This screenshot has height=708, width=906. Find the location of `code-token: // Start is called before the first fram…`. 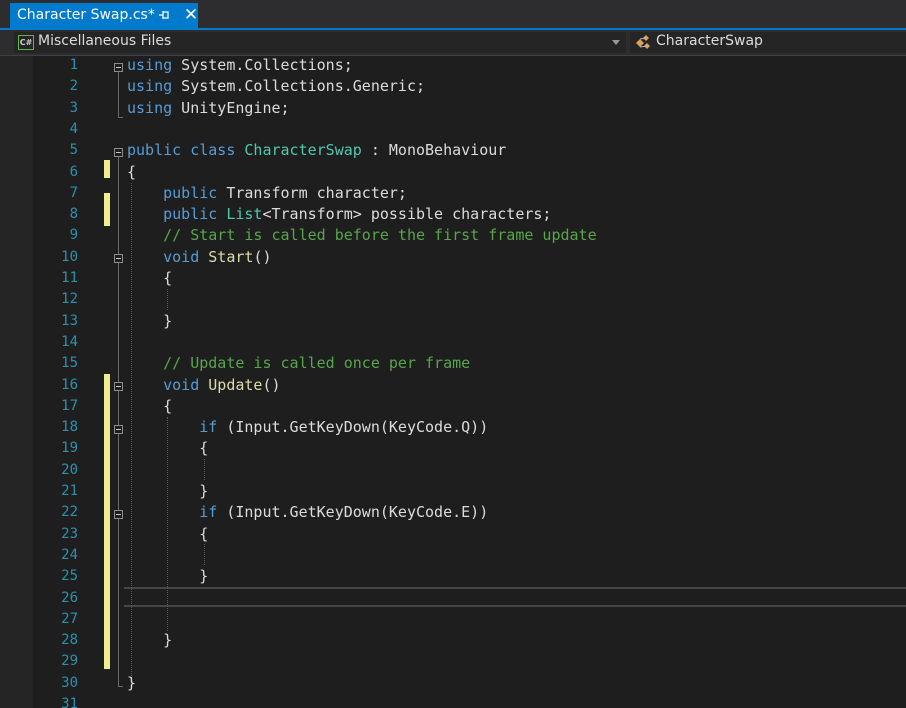

code-token: // Start is called before the first fram… is located at coordinates (380, 235).